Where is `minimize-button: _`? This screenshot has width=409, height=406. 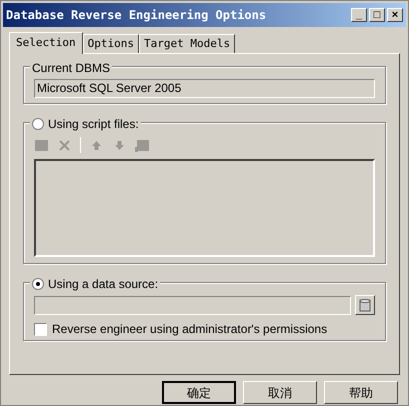
minimize-button: _ is located at coordinates (359, 15).